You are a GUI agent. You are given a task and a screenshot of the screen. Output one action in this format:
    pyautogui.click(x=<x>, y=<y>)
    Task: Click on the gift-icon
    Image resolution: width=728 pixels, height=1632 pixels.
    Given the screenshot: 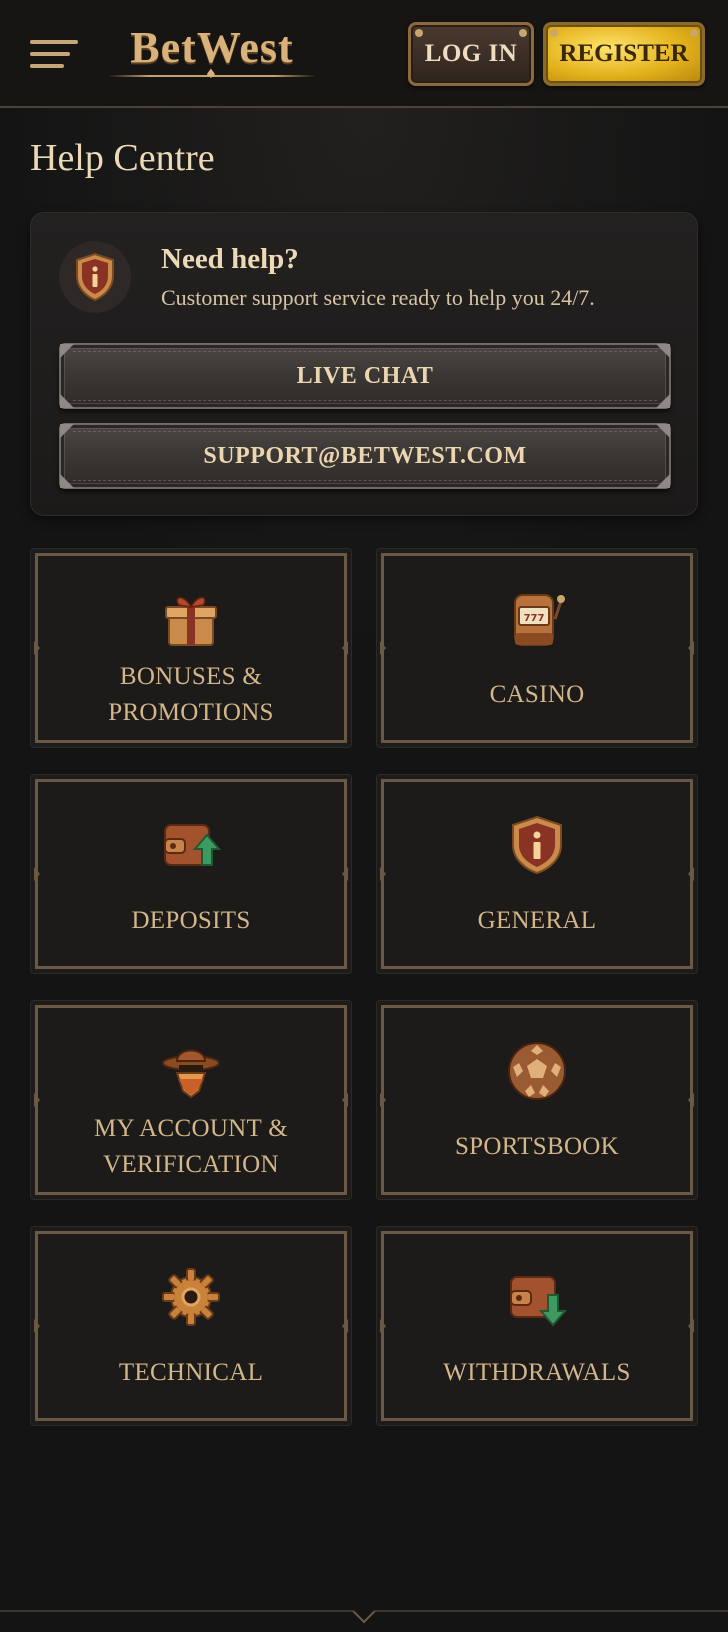 What is the action you would take?
    pyautogui.click(x=191, y=621)
    